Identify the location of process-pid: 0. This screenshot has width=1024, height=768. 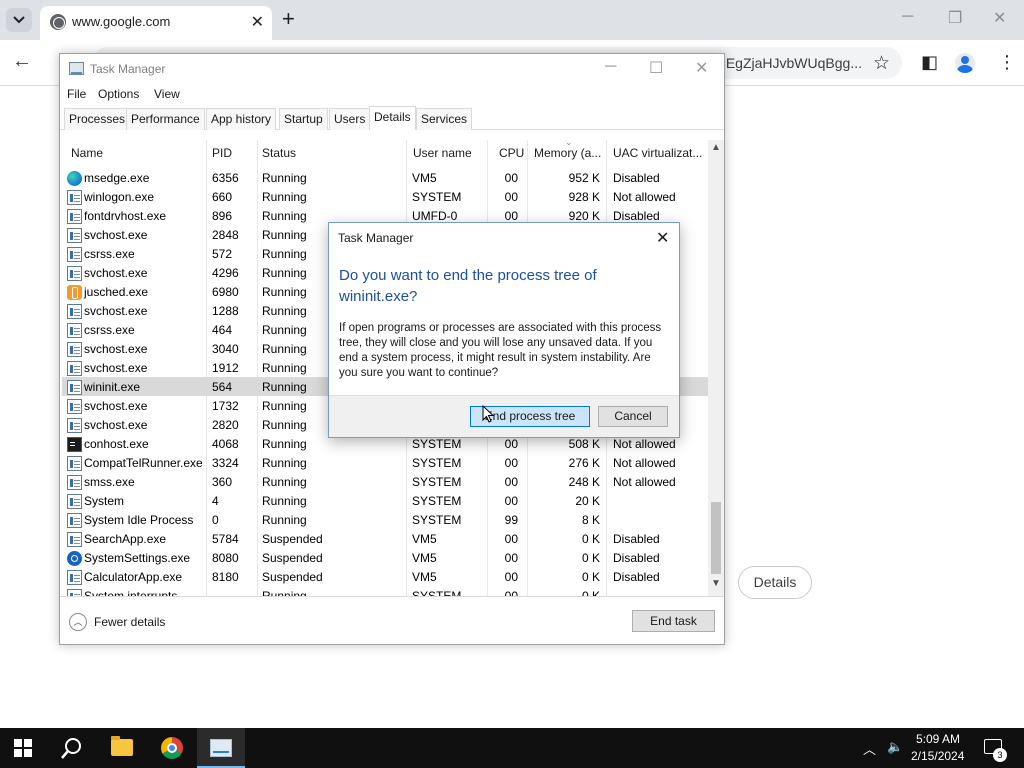
(215, 520).